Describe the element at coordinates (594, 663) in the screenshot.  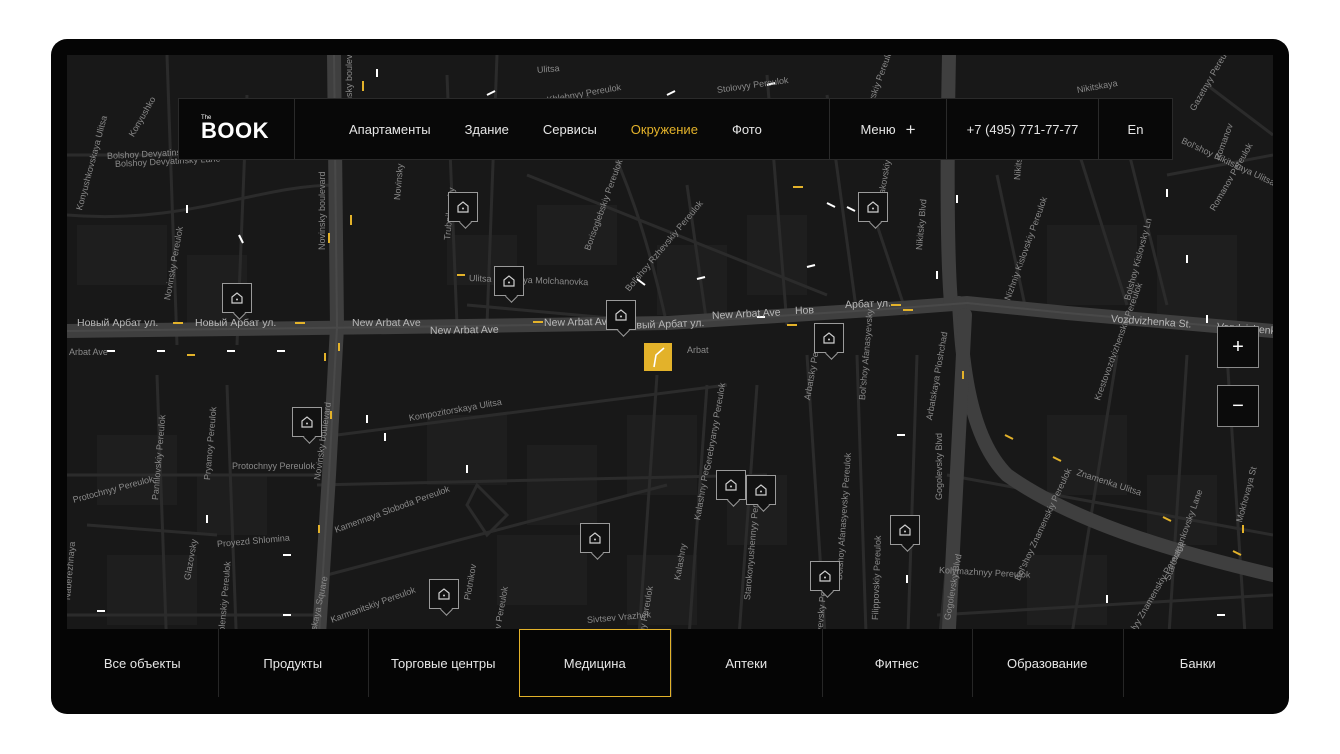
I see `tab-medicine: Медицина` at that location.